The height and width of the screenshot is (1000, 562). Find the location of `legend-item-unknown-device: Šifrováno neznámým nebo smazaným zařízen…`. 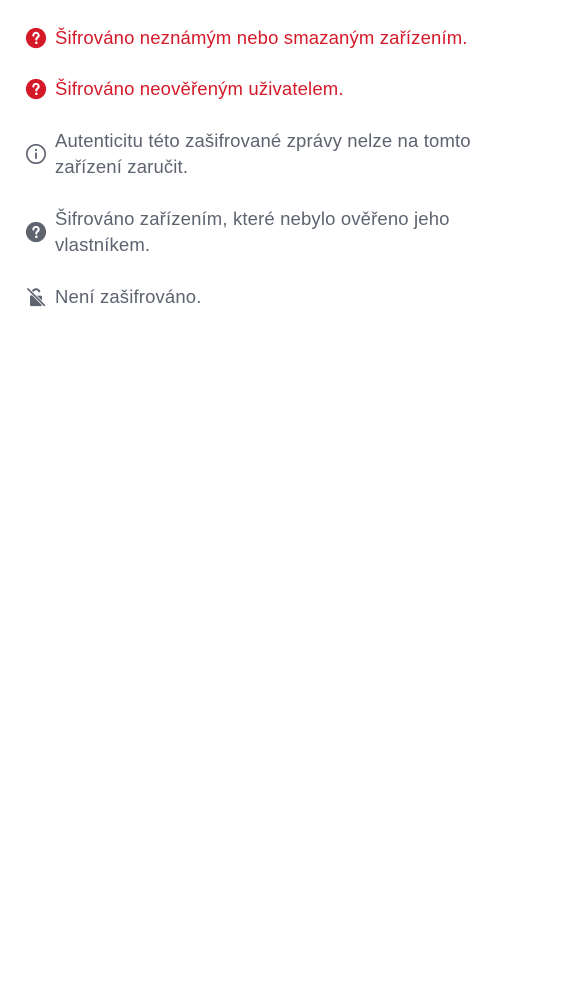

legend-item-unknown-device: Šifrováno neznámým nebo smazaným zařízen… is located at coordinates (275, 38).